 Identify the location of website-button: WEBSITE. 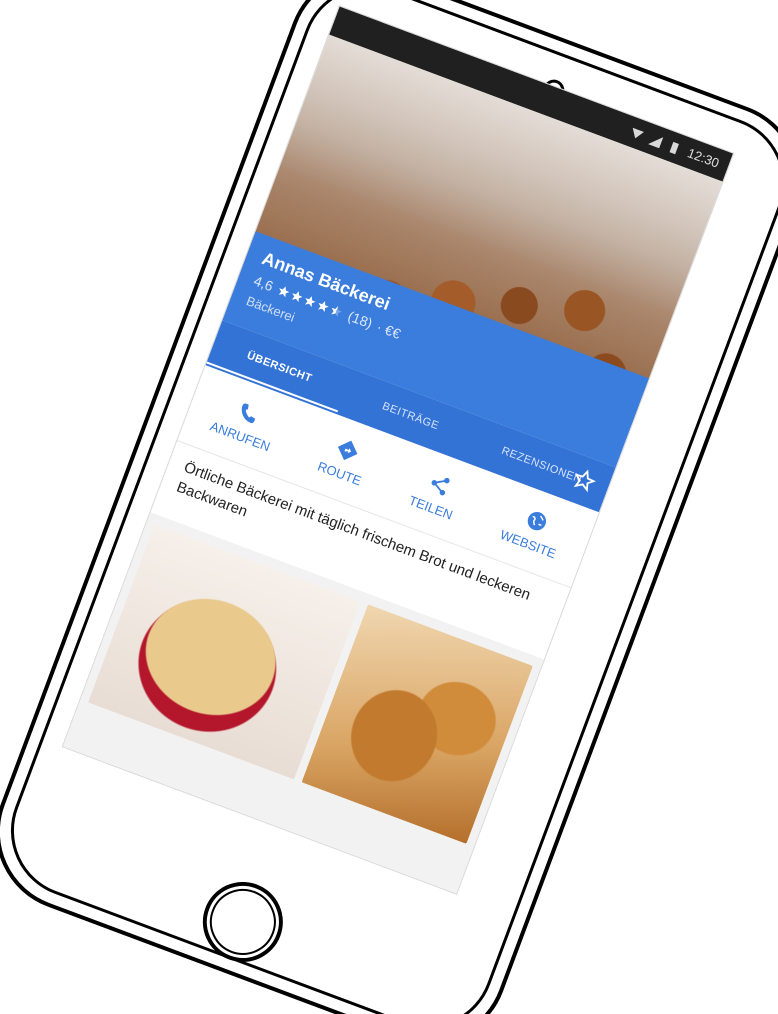
(533, 530).